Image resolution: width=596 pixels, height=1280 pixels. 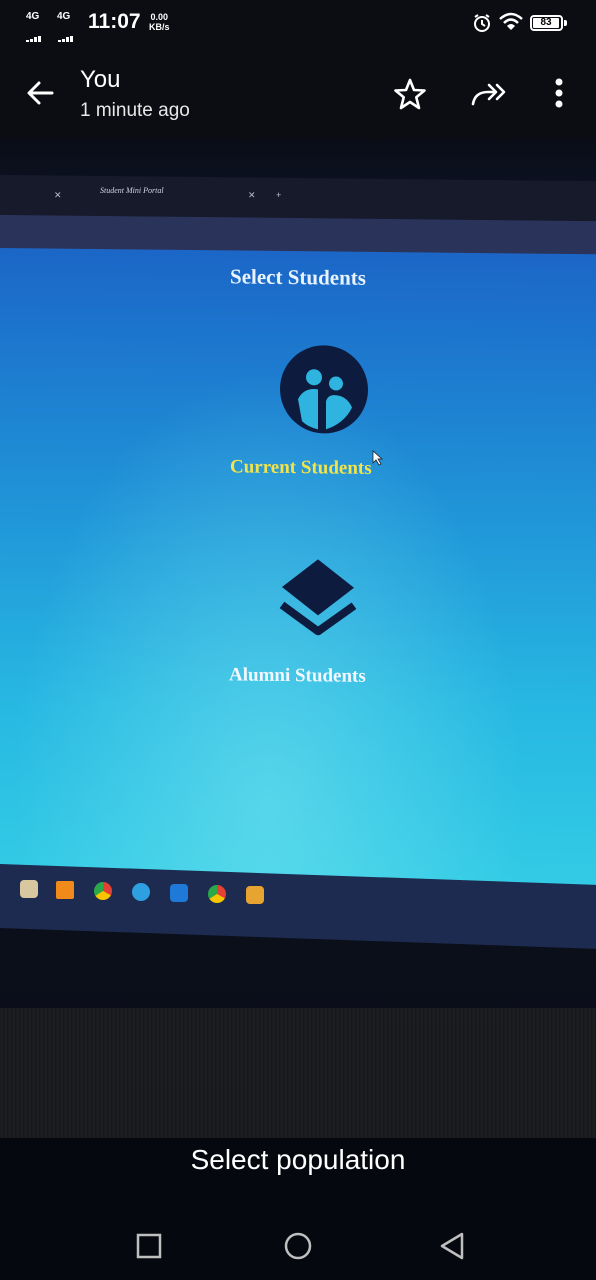 I want to click on photo-caption: Select population, so click(x=298, y=1159).